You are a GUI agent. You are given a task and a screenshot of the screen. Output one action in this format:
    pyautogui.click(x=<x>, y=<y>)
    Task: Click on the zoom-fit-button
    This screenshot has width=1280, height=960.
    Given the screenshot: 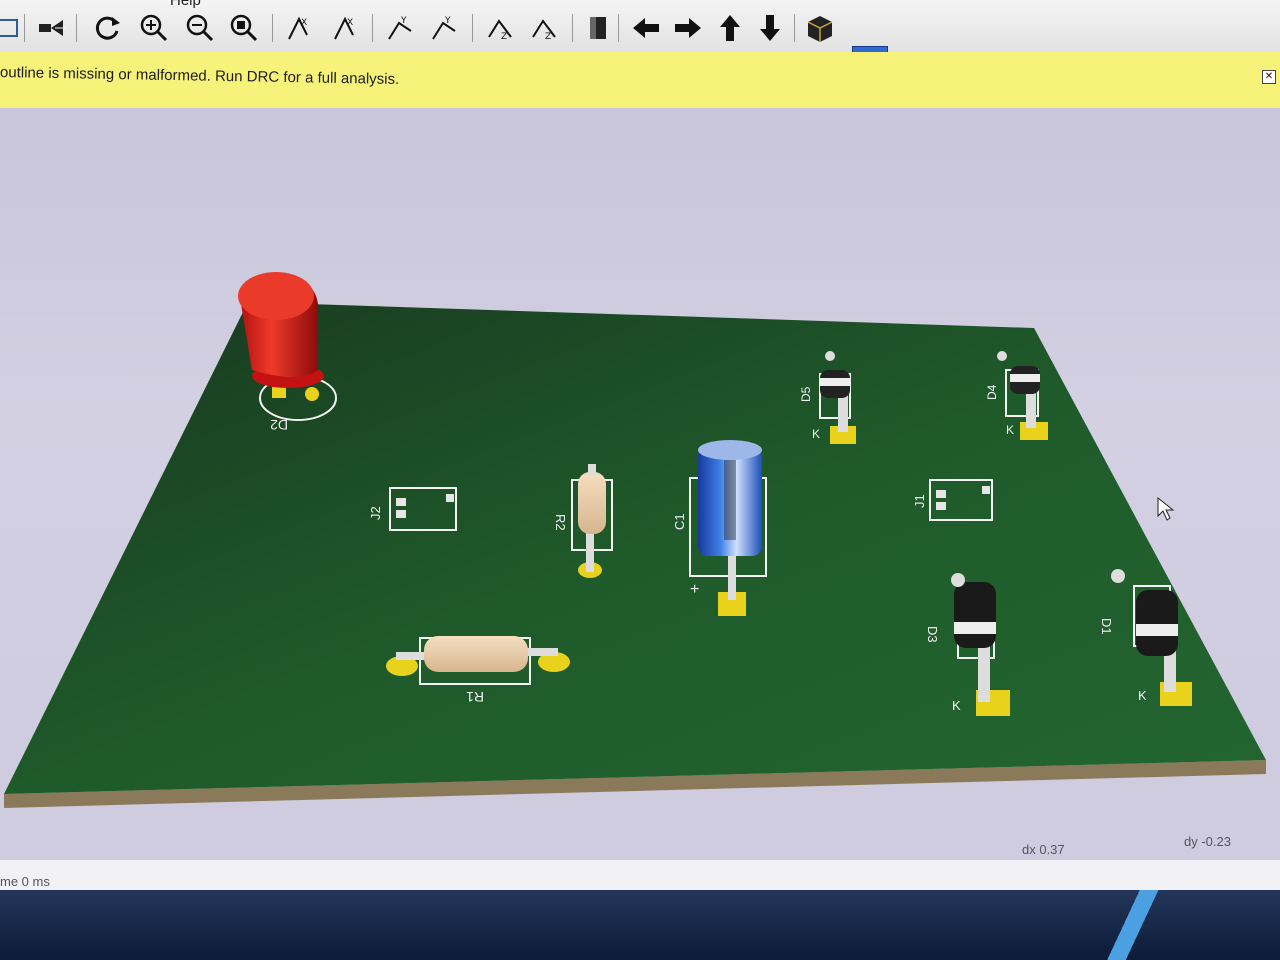 What is the action you would take?
    pyautogui.click(x=244, y=28)
    